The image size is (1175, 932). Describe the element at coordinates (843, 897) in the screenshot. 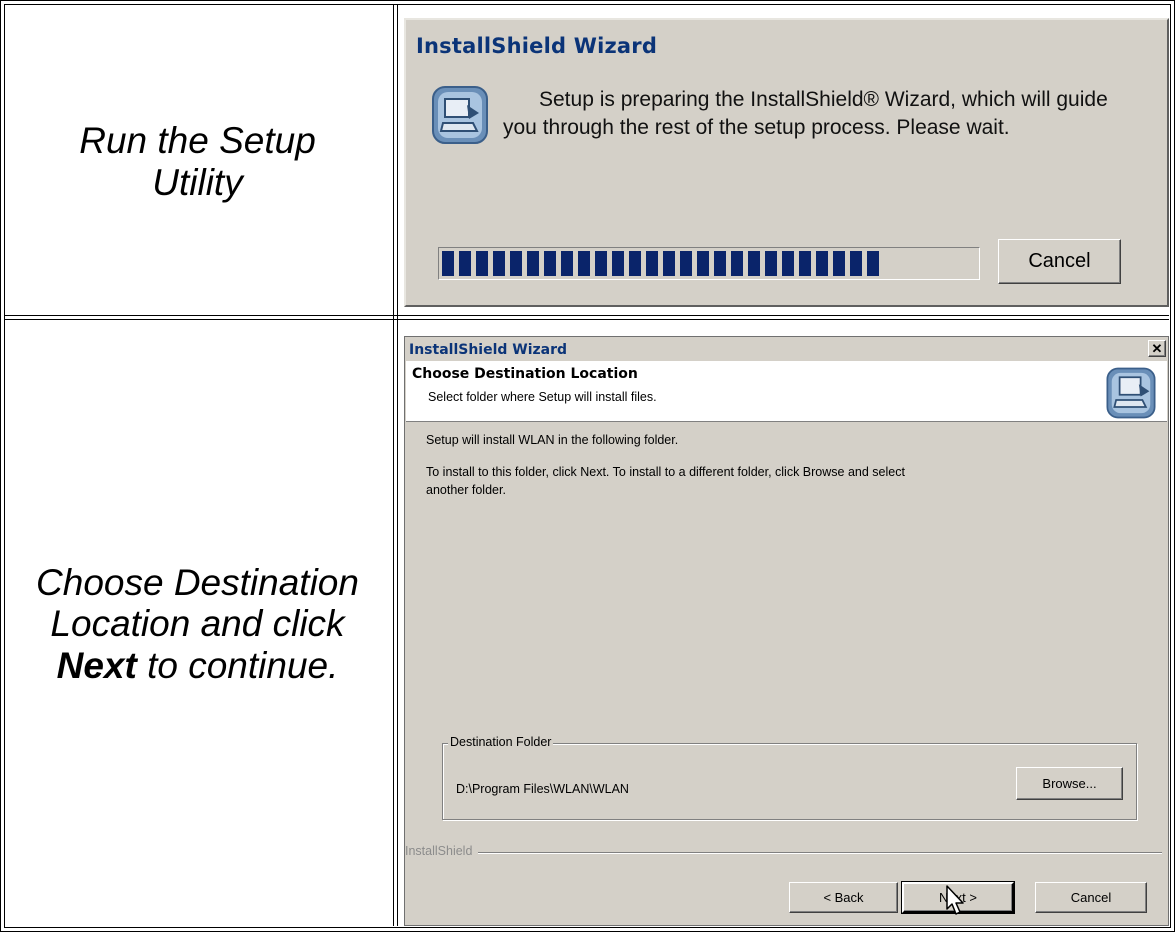

I see `back-button: < Back` at that location.